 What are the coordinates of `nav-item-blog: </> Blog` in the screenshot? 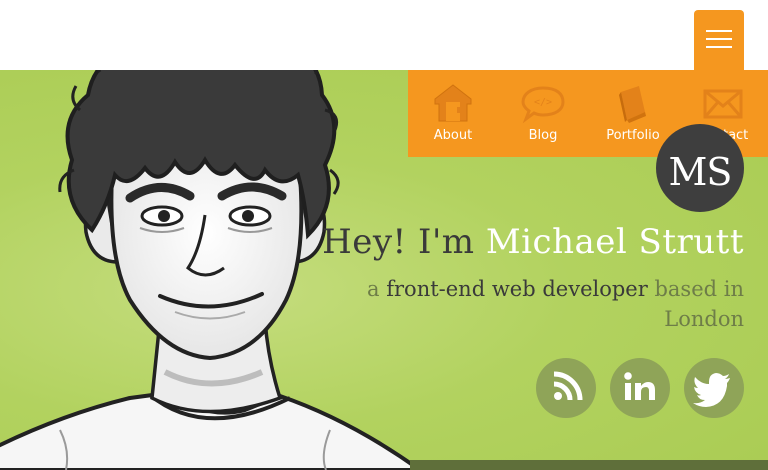 It's located at (543, 113).